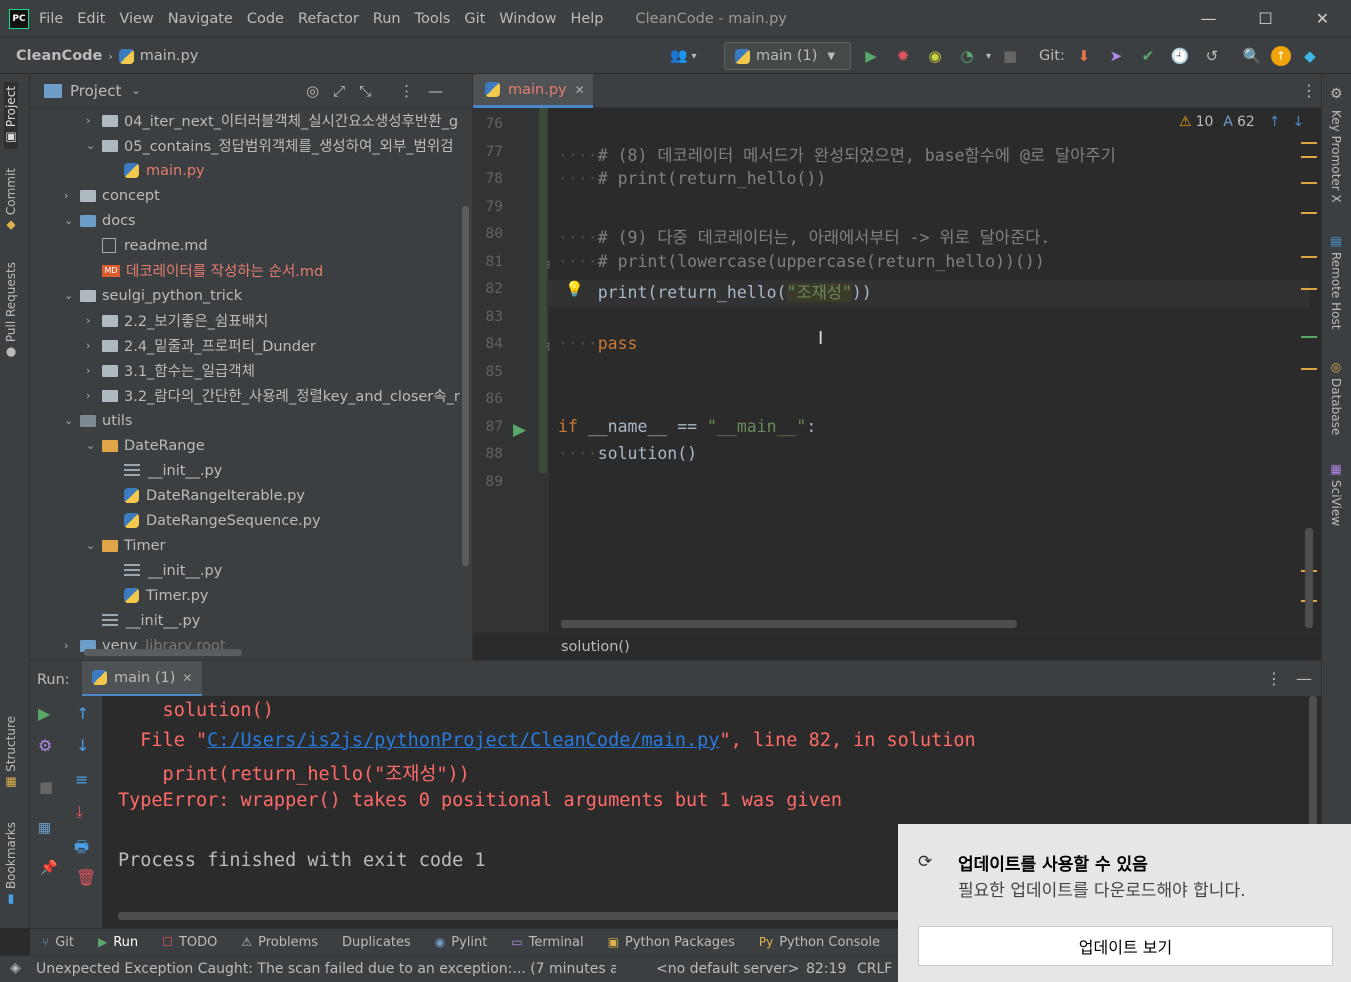  What do you see at coordinates (136, 19) in the screenshot?
I see `menu-view: View` at bounding box center [136, 19].